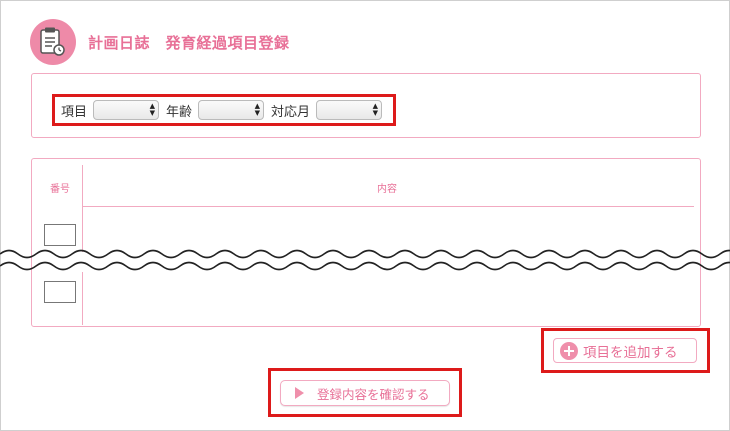  What do you see at coordinates (373, 394) in the screenshot?
I see `confirm-label: 登録内容を確認する` at bounding box center [373, 394].